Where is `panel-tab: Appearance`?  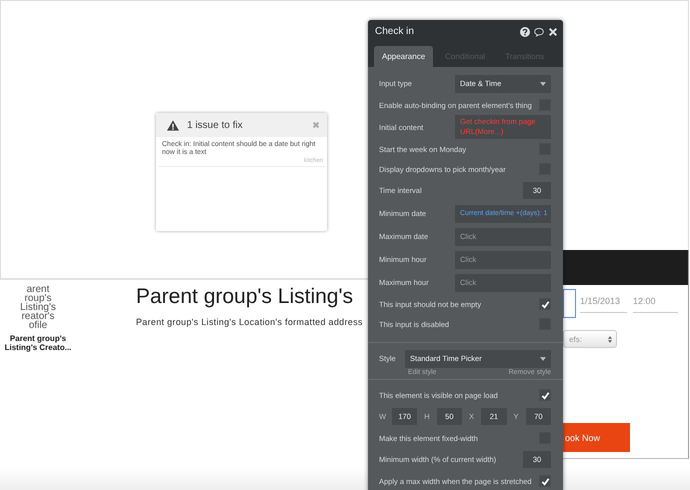
panel-tab: Appearance is located at coordinates (404, 56).